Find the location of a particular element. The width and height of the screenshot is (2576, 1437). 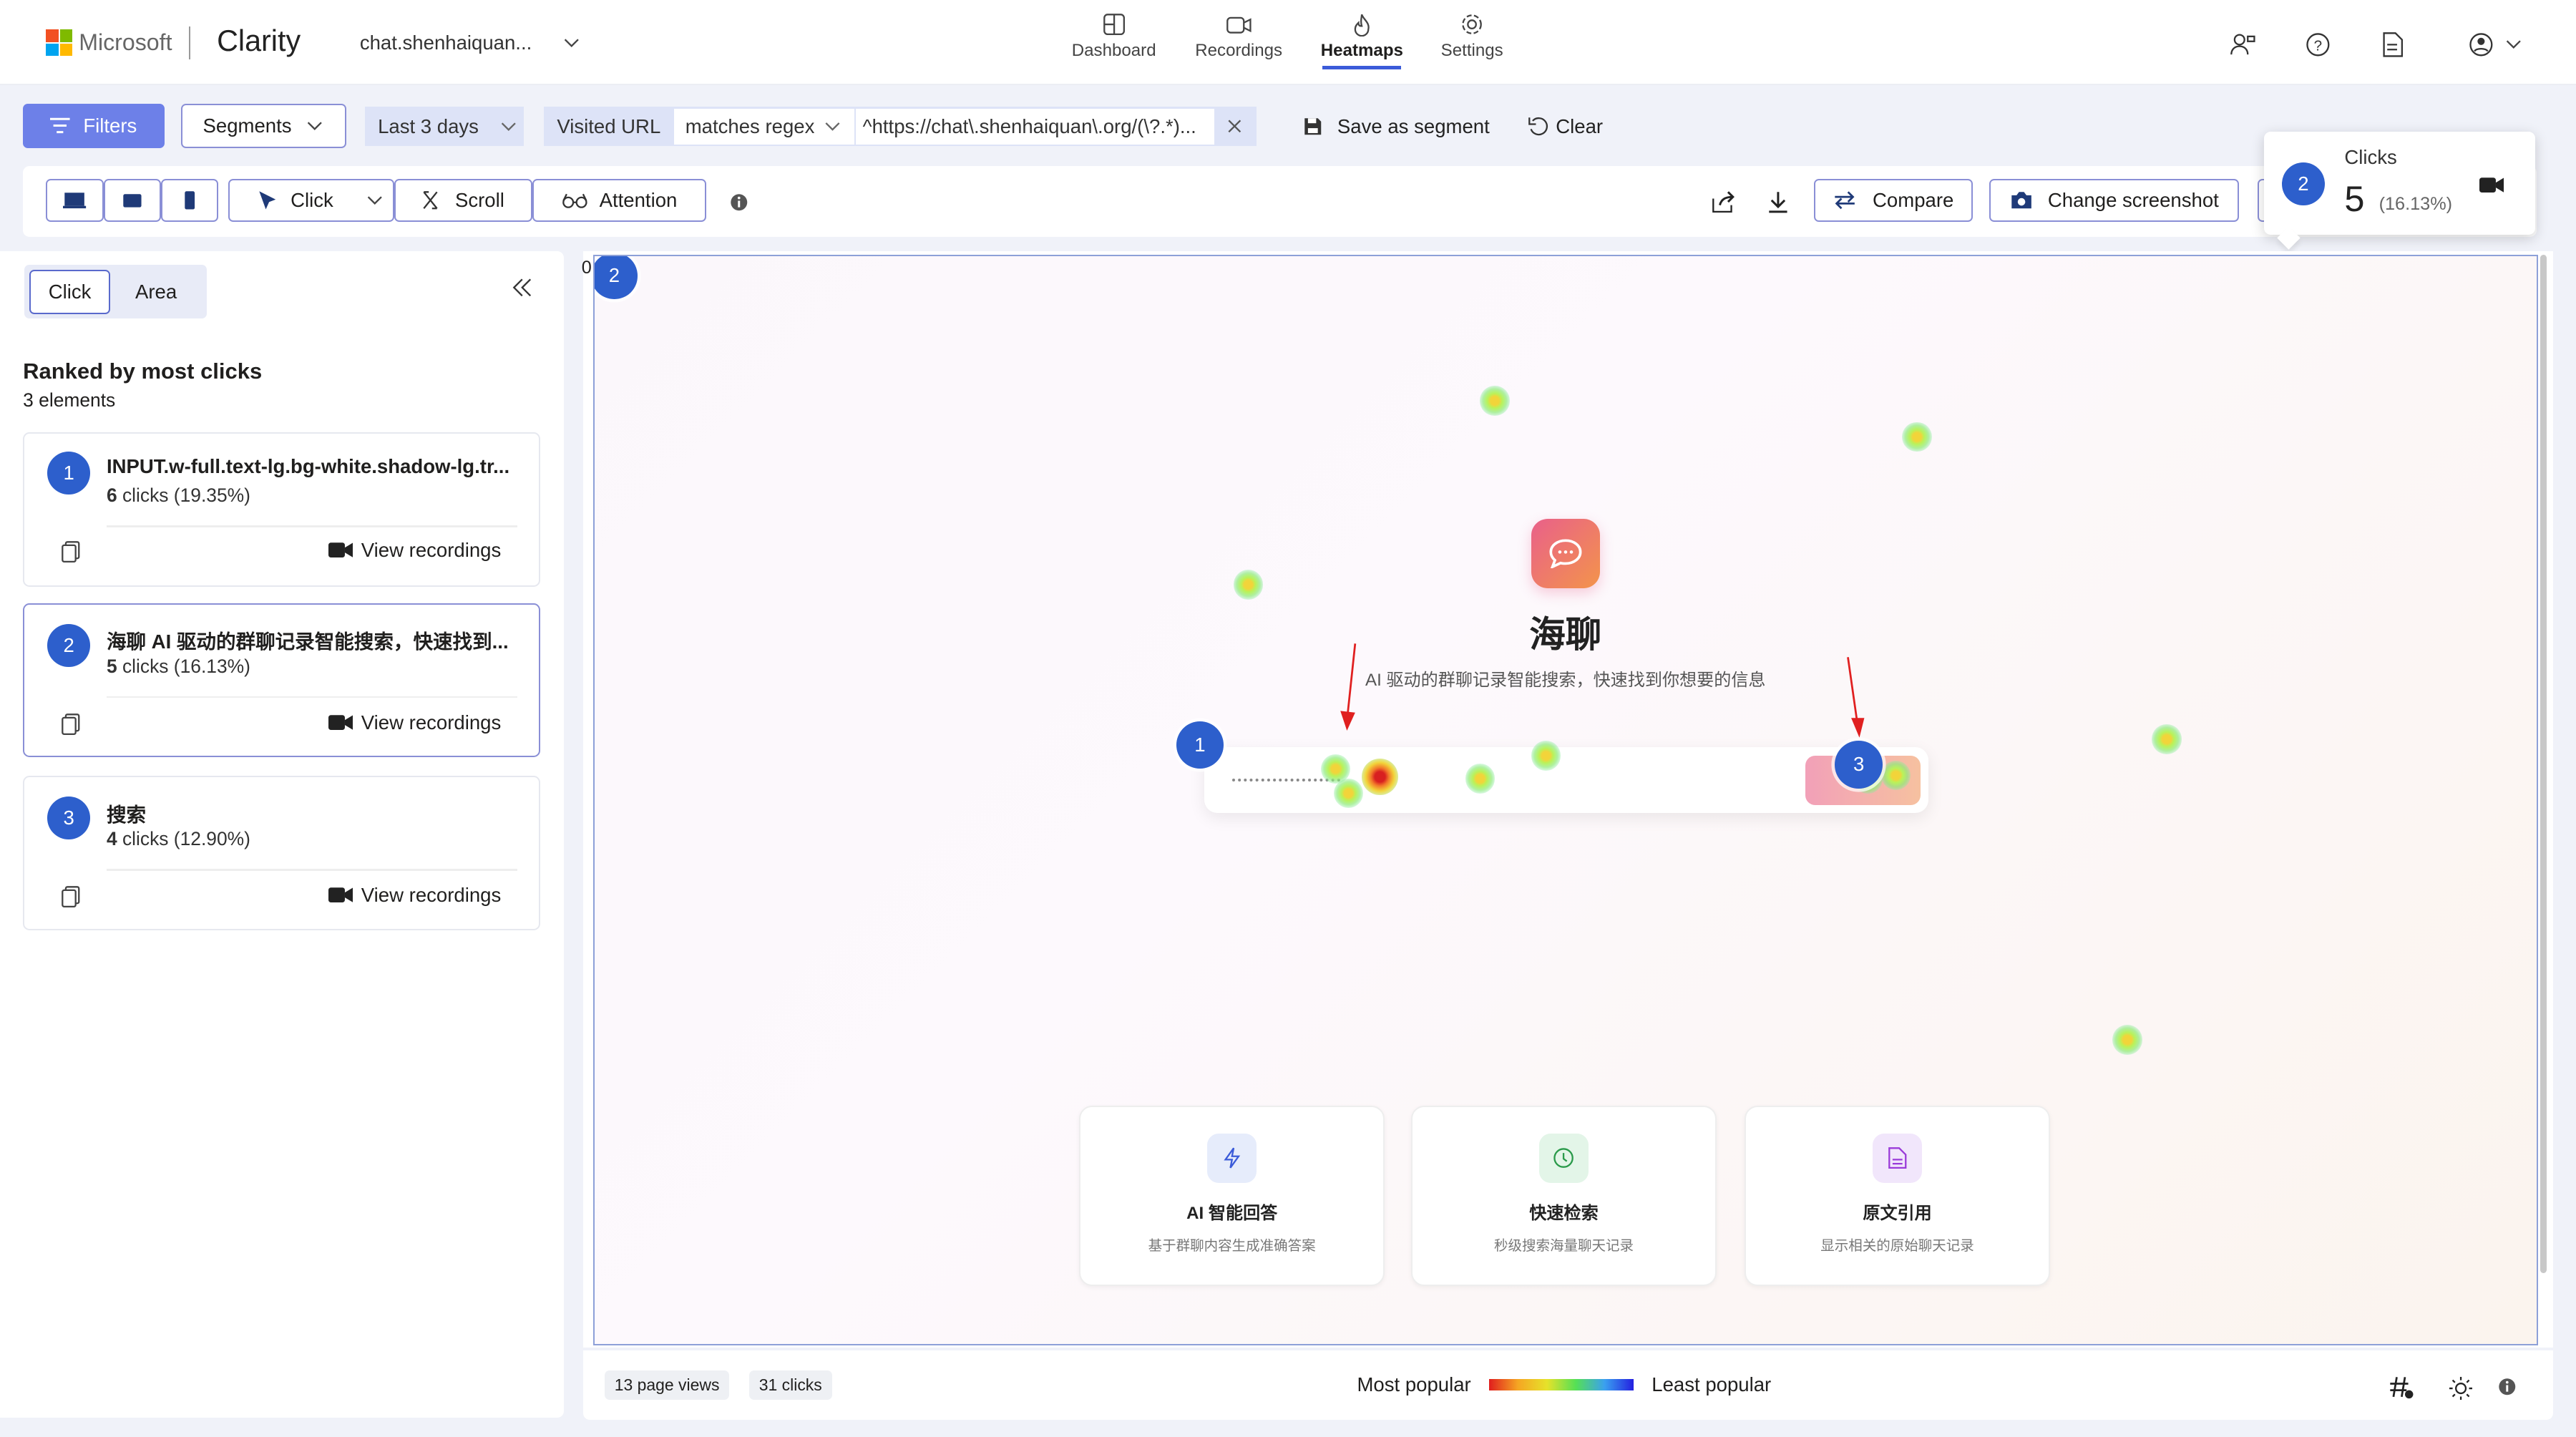

click-percent: clicks (16.13%) is located at coordinates (186, 666).